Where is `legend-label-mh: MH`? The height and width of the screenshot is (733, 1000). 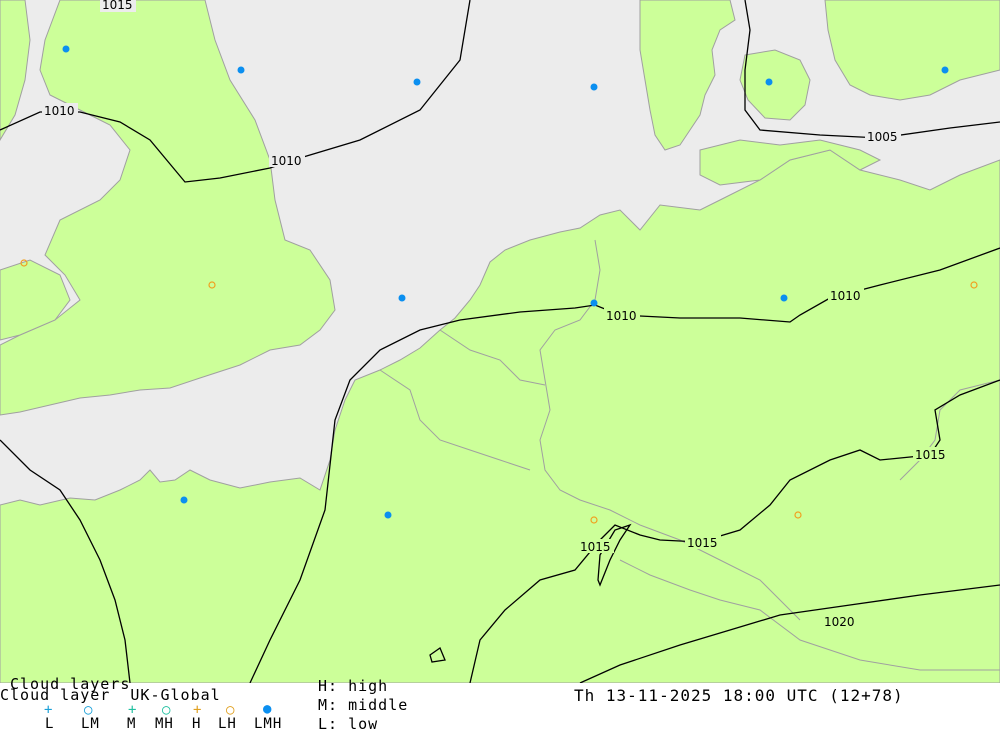
legend-label-mh: MH is located at coordinates (164, 724).